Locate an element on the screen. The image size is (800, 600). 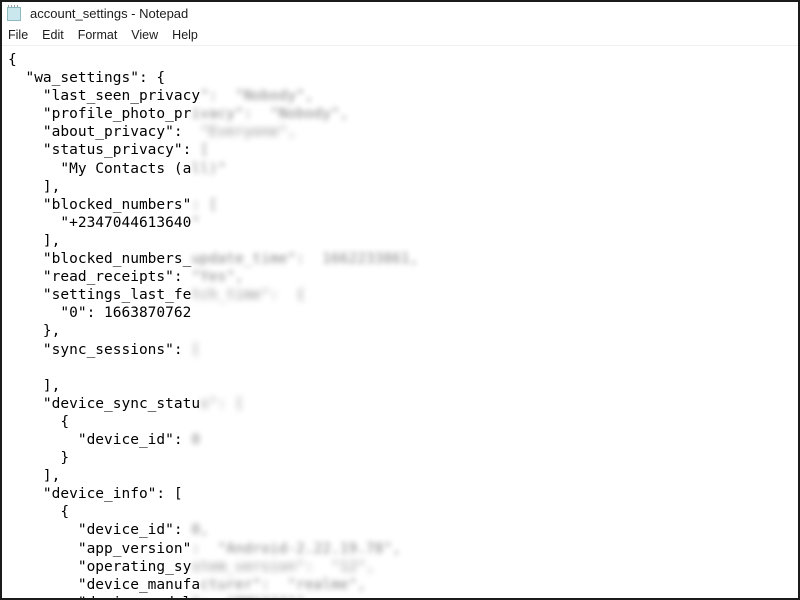
text-line-visible: "device_sync_statu is located at coordinates (104, 403).